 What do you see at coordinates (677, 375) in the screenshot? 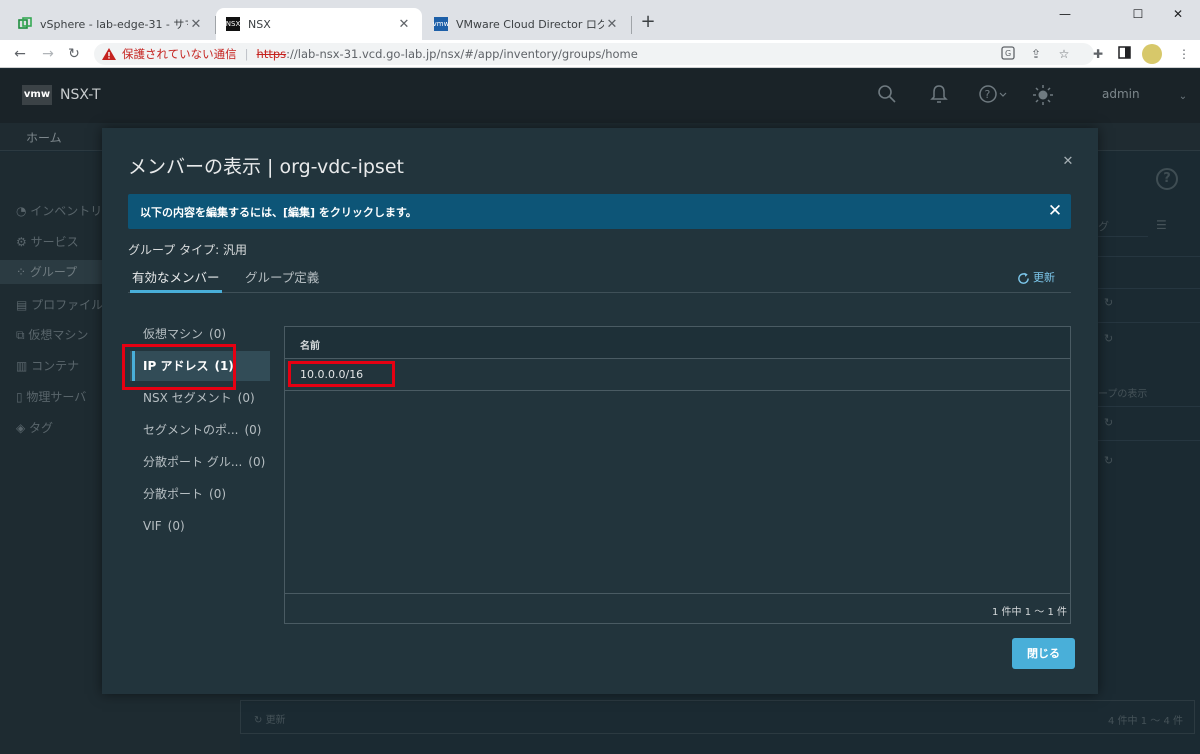
I see `table-row: 10.0.0.0/16` at bounding box center [677, 375].